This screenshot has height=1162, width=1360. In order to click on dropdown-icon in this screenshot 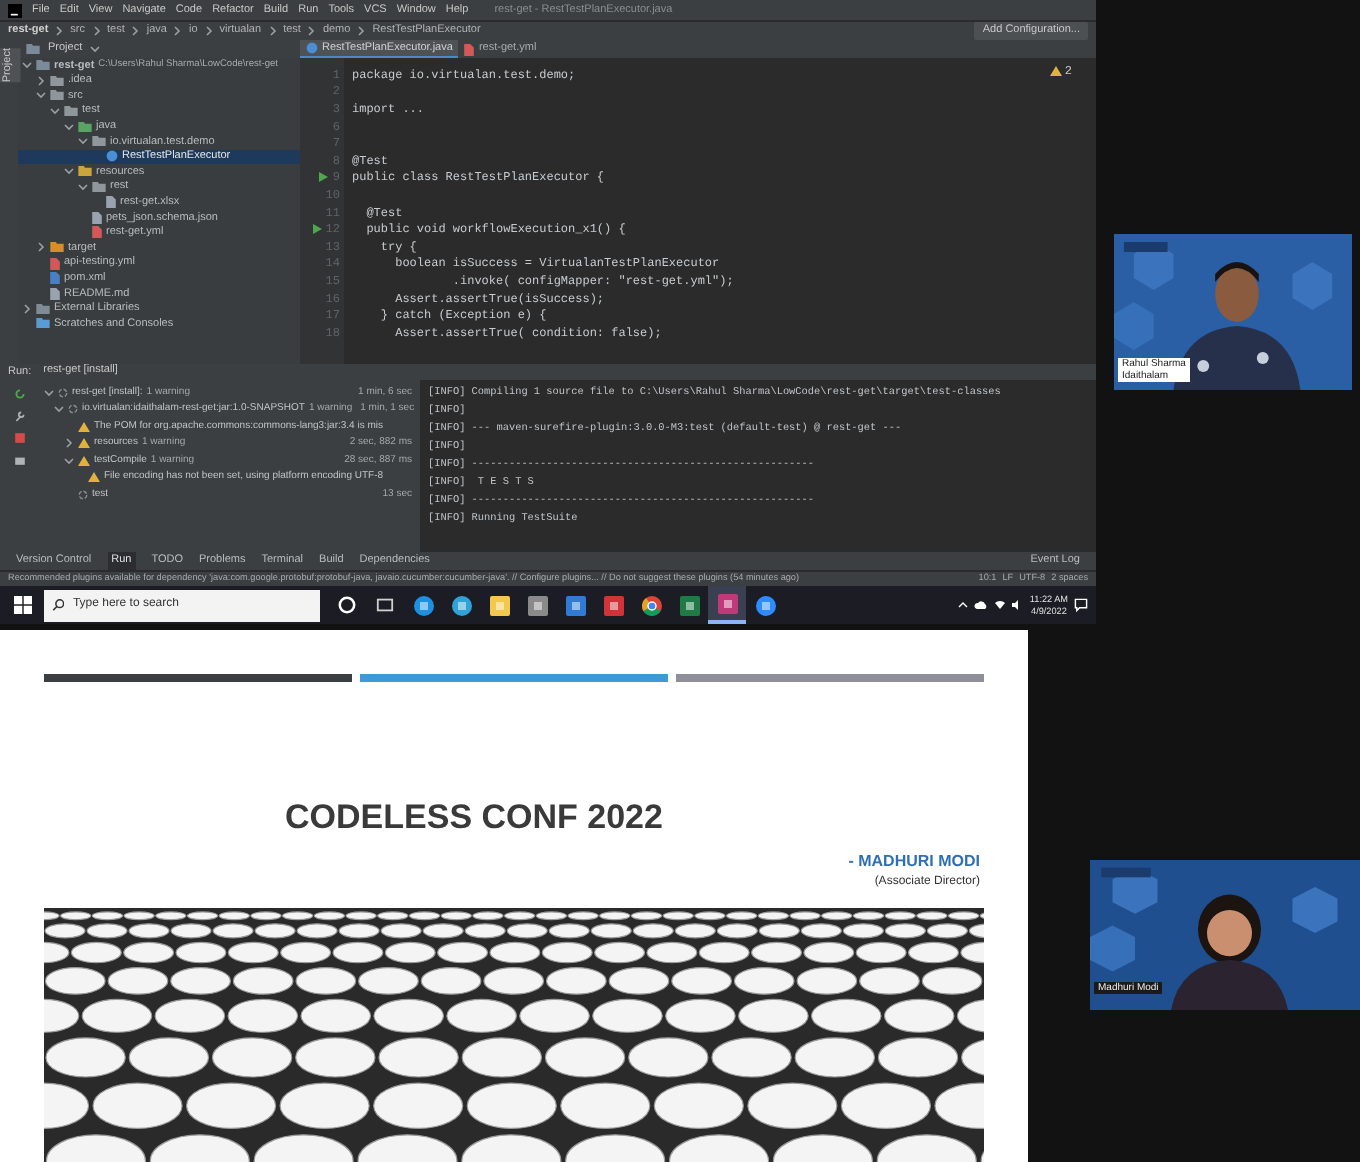, I will do `click(95, 49)`.